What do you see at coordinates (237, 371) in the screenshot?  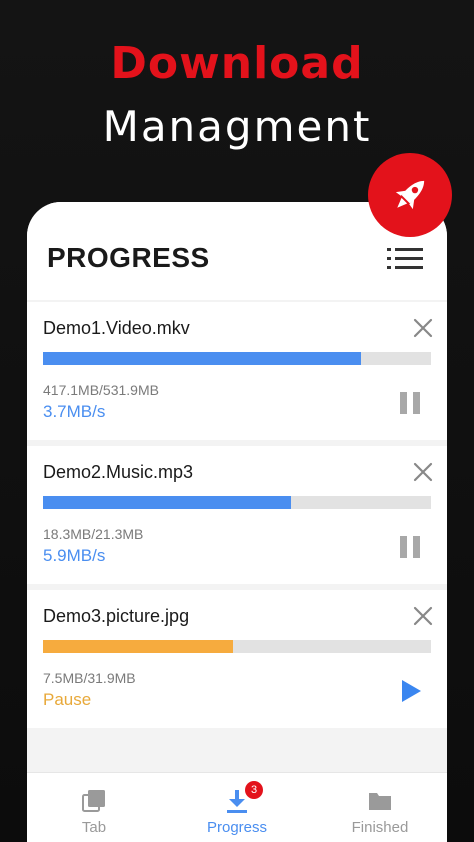 I see `download-item: Demo1.Video.mkv 417.1MB/531.9MB 3.7MB/s` at bounding box center [237, 371].